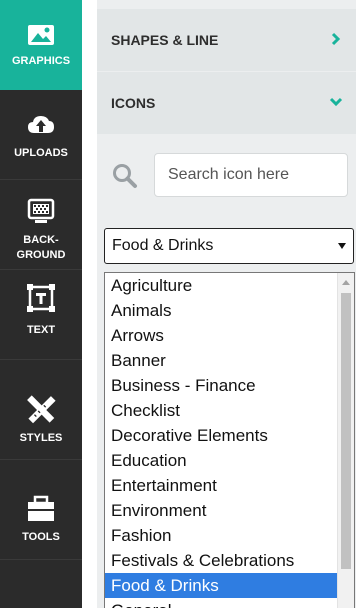 This screenshot has width=356, height=608. Describe the element at coordinates (41, 125) in the screenshot. I see `cloud-upload-icon` at that location.